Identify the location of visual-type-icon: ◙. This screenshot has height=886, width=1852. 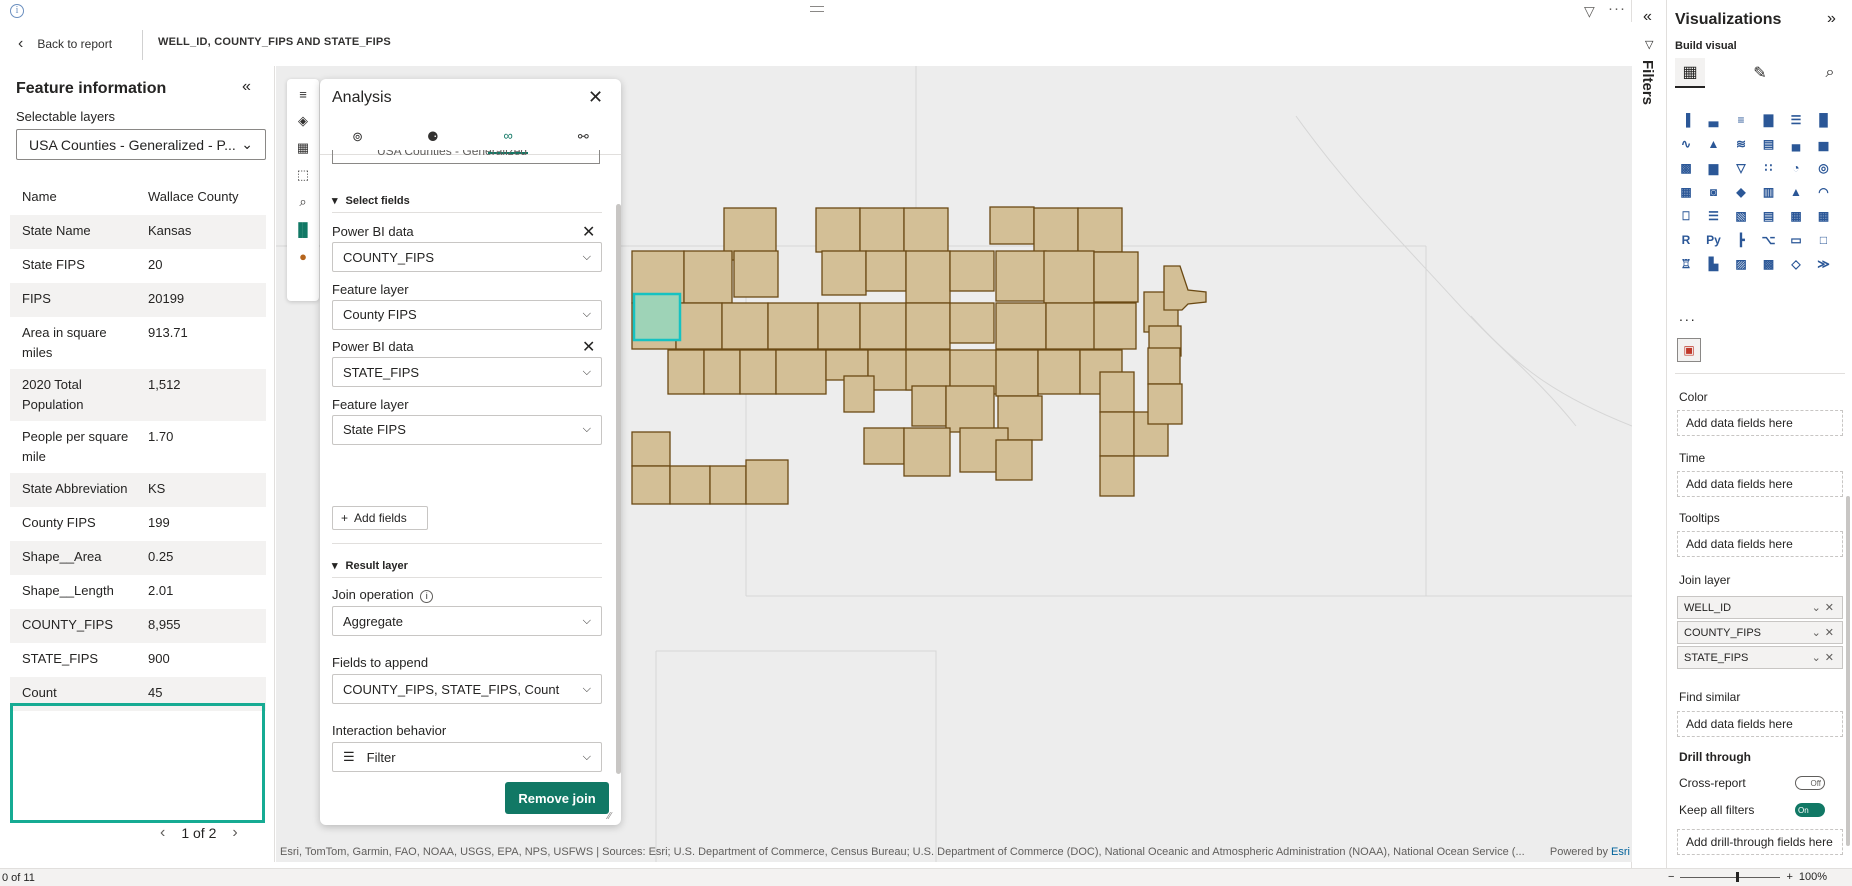
(1714, 192).